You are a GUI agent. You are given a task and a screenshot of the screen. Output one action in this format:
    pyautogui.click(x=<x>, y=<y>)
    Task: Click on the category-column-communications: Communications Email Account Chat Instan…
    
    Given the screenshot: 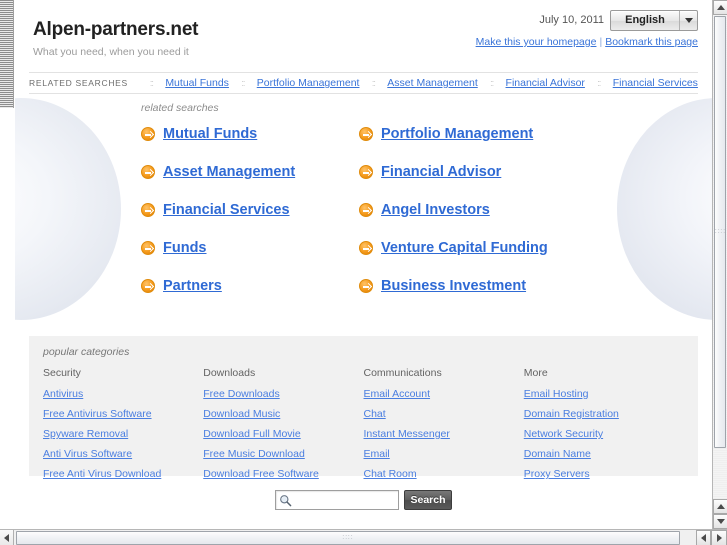 What is the action you would take?
    pyautogui.click(x=444, y=427)
    